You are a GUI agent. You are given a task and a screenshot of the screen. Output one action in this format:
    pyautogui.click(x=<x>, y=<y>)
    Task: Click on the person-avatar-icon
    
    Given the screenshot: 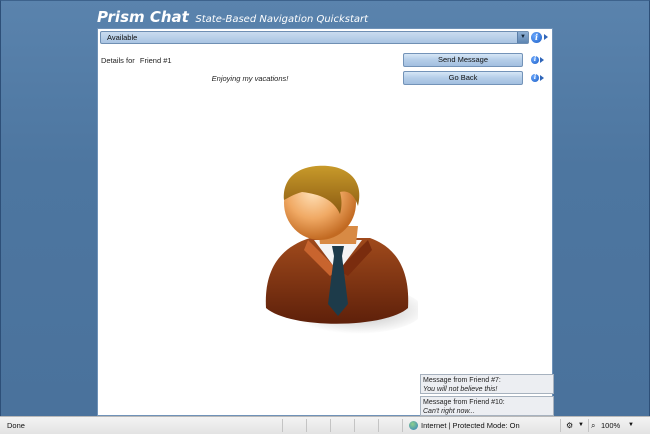 What is the action you would take?
    pyautogui.click(x=344, y=249)
    